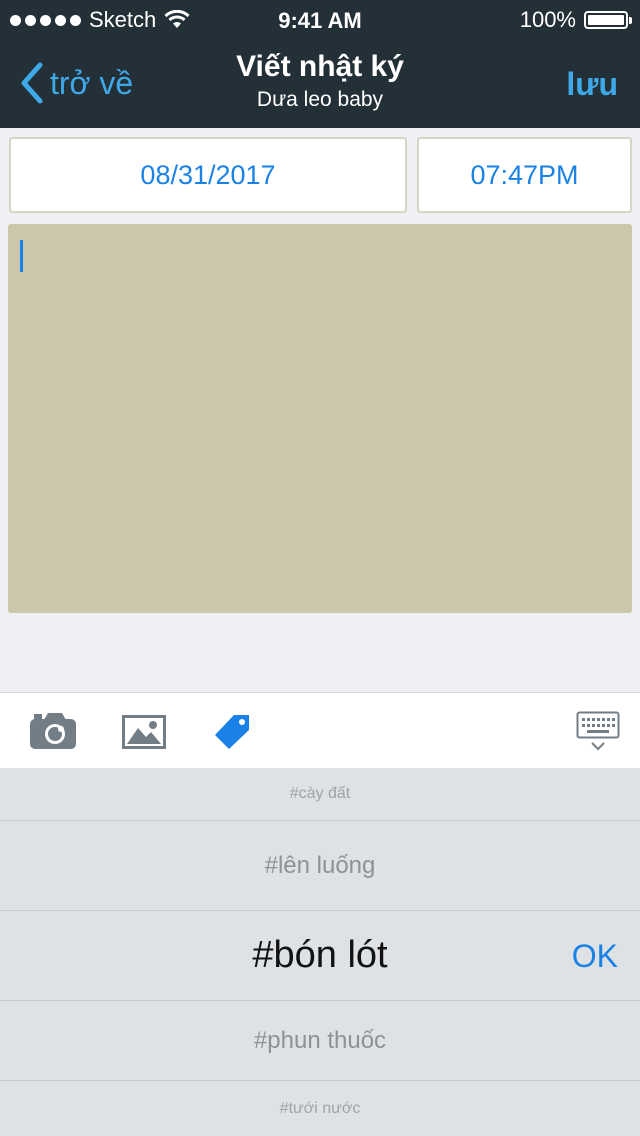  Describe the element at coordinates (320, 794) in the screenshot. I see `picker-item: #cày đất` at that location.